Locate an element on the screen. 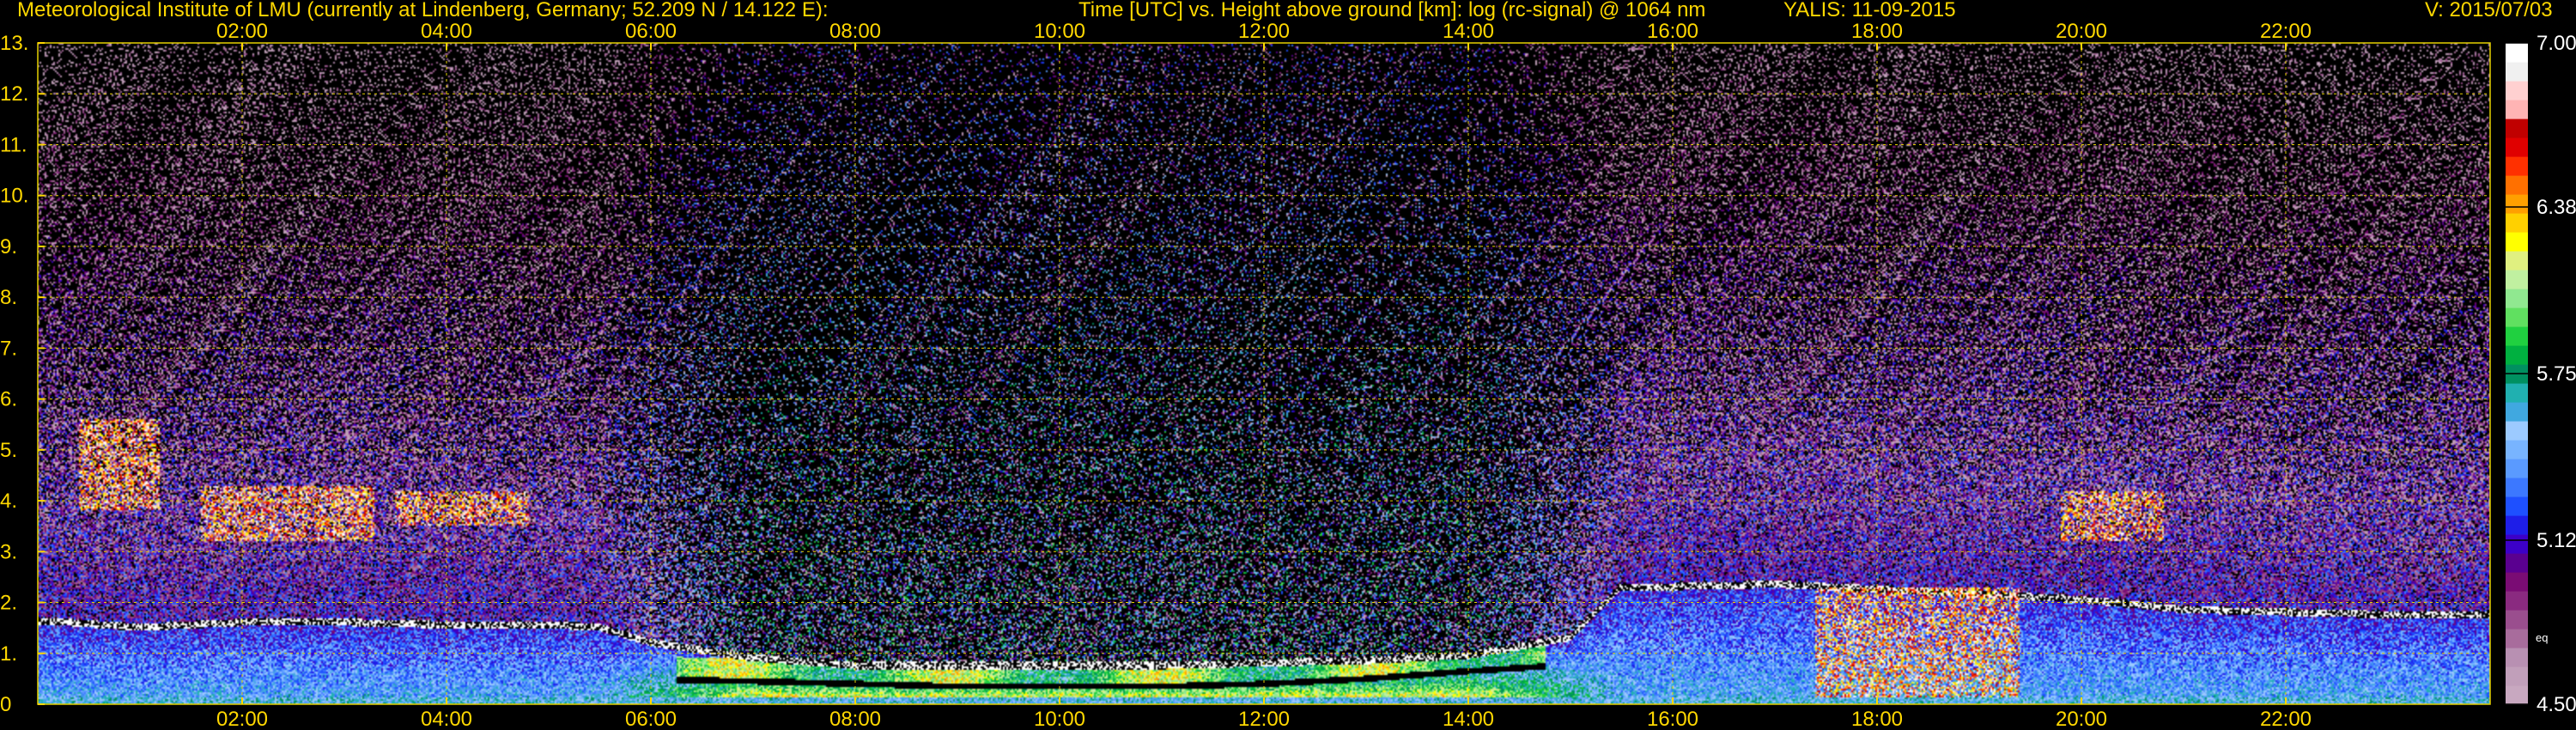 This screenshot has height=730, width=2576. x-bottom-tick-label: 18:00 is located at coordinates (1877, 719).